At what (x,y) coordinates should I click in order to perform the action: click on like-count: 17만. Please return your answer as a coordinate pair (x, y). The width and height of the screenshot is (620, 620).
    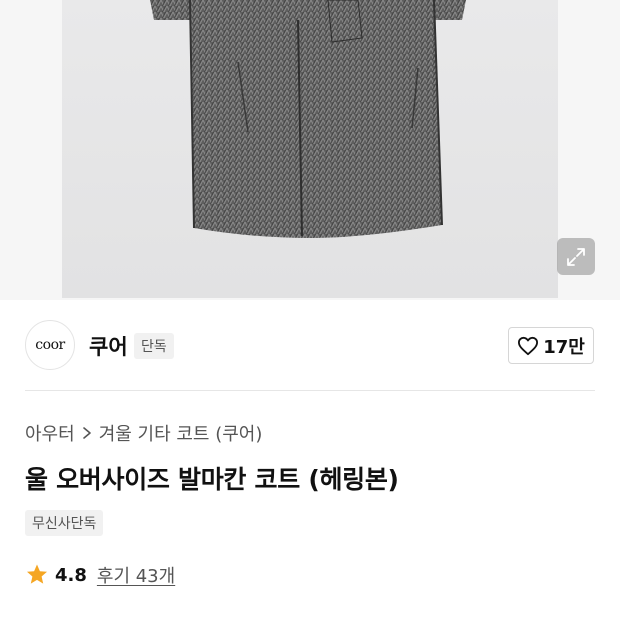
    Looking at the image, I should click on (564, 347).